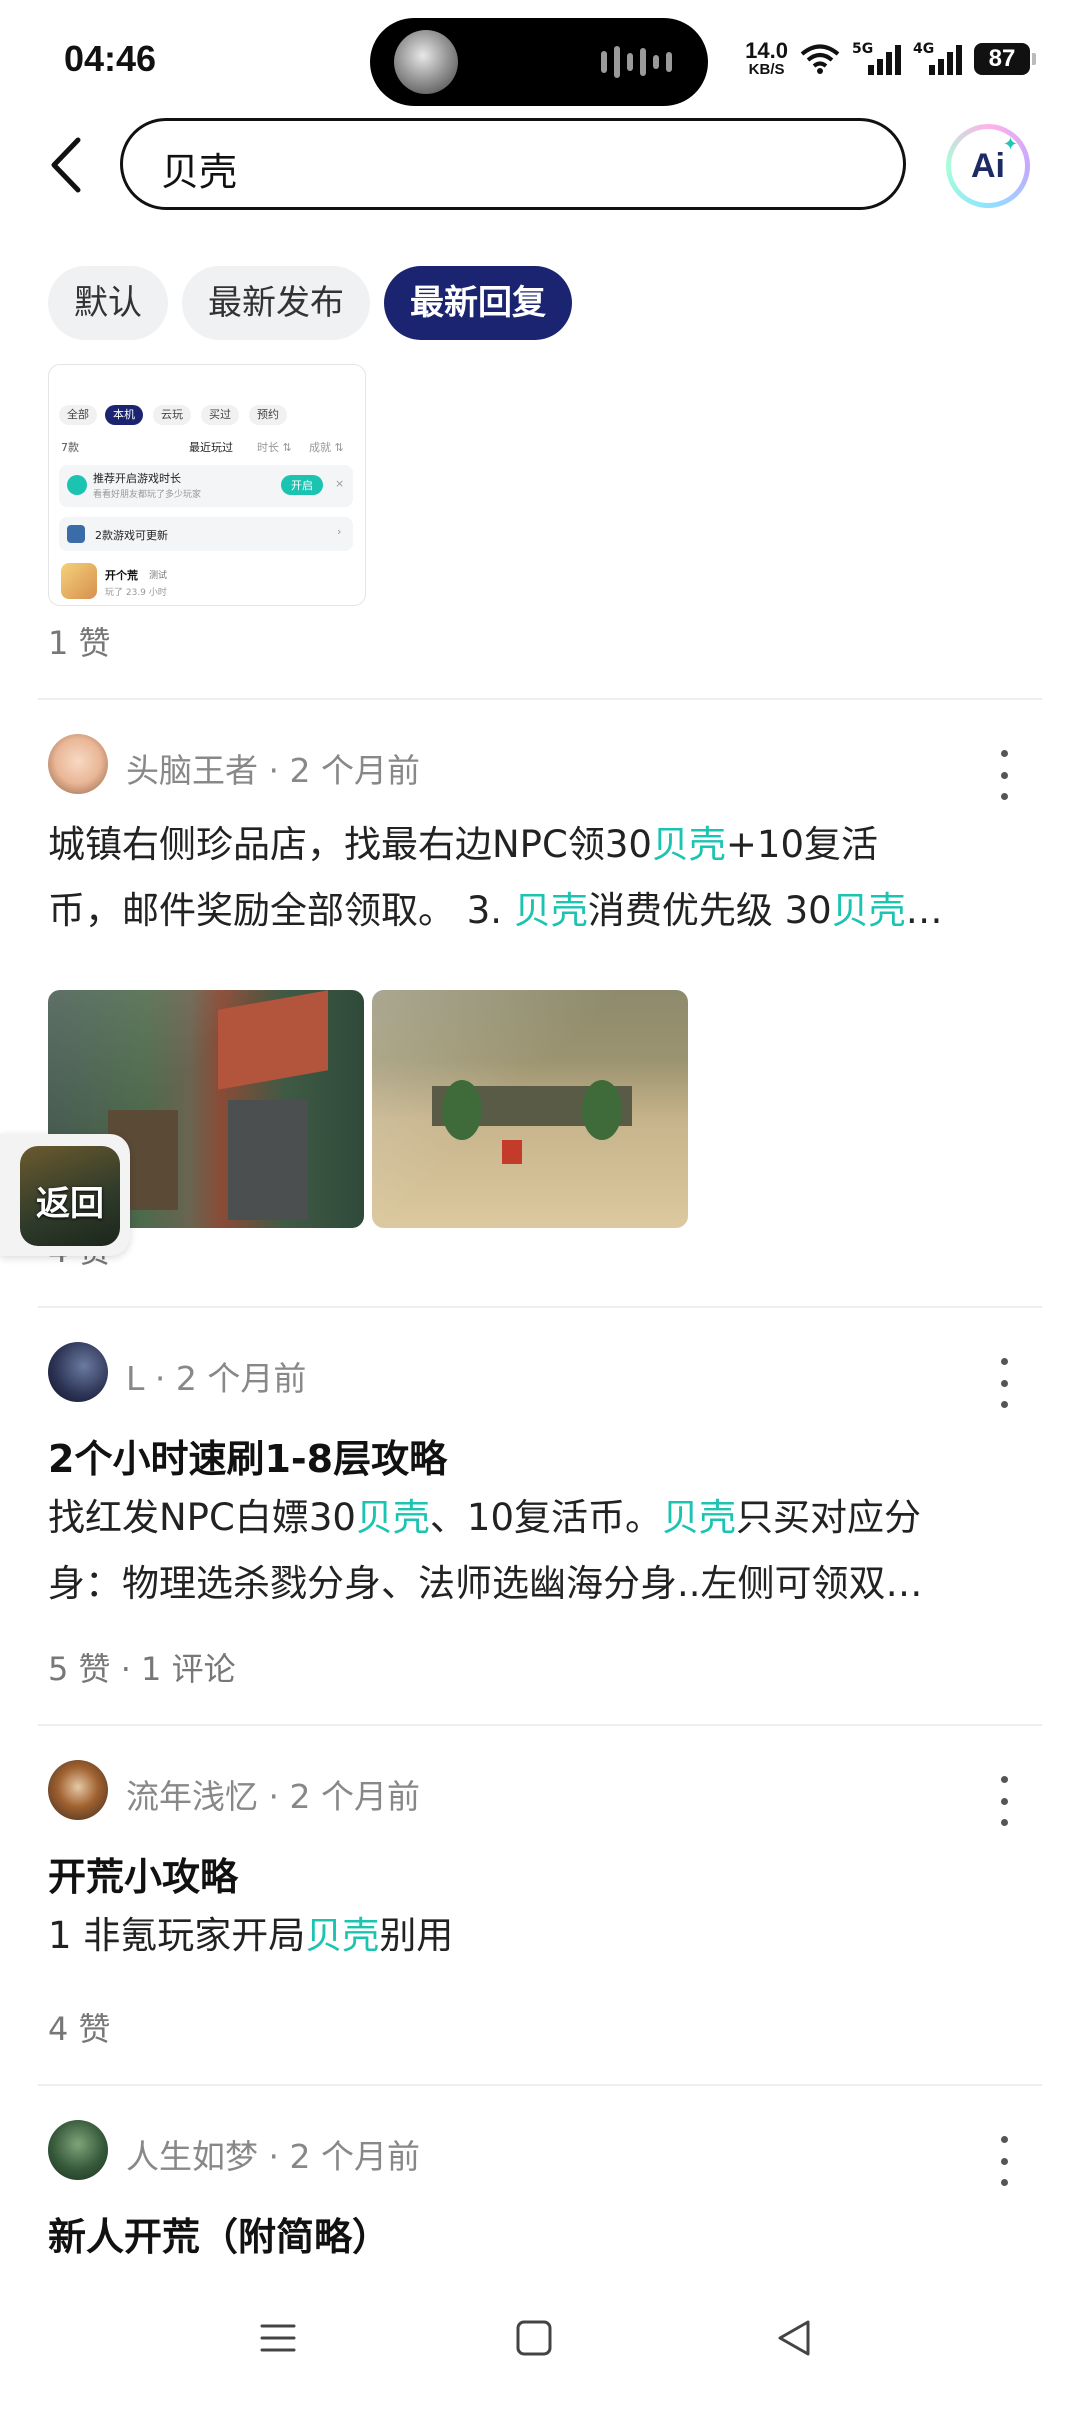 This screenshot has width=1080, height=2412. What do you see at coordinates (211, 447) in the screenshot?
I see `shot-sort: 最近玩过` at bounding box center [211, 447].